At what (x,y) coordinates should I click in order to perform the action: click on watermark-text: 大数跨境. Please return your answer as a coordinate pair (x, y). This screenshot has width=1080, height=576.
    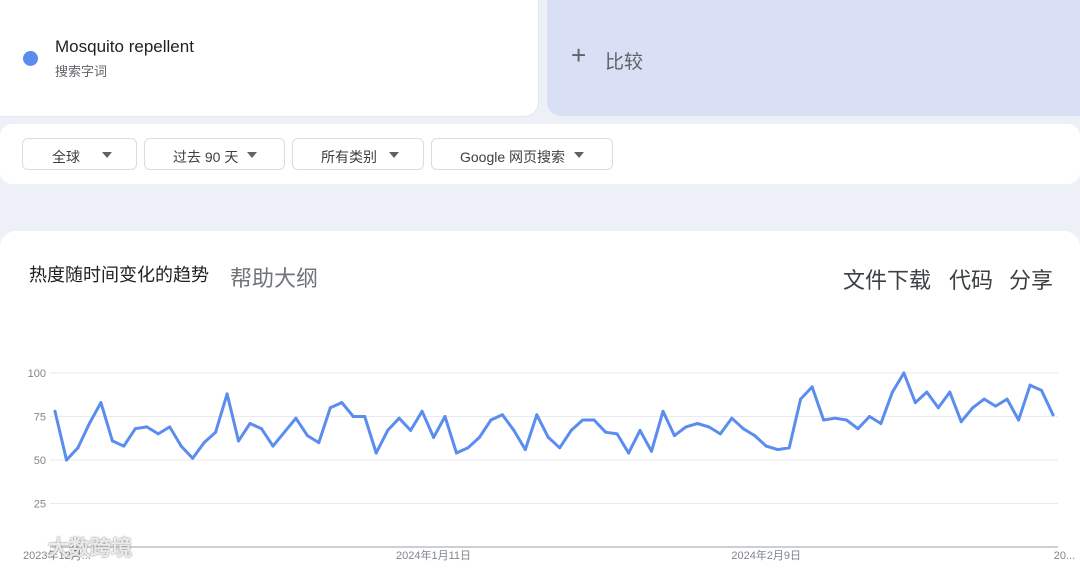
    Looking at the image, I should click on (90, 548).